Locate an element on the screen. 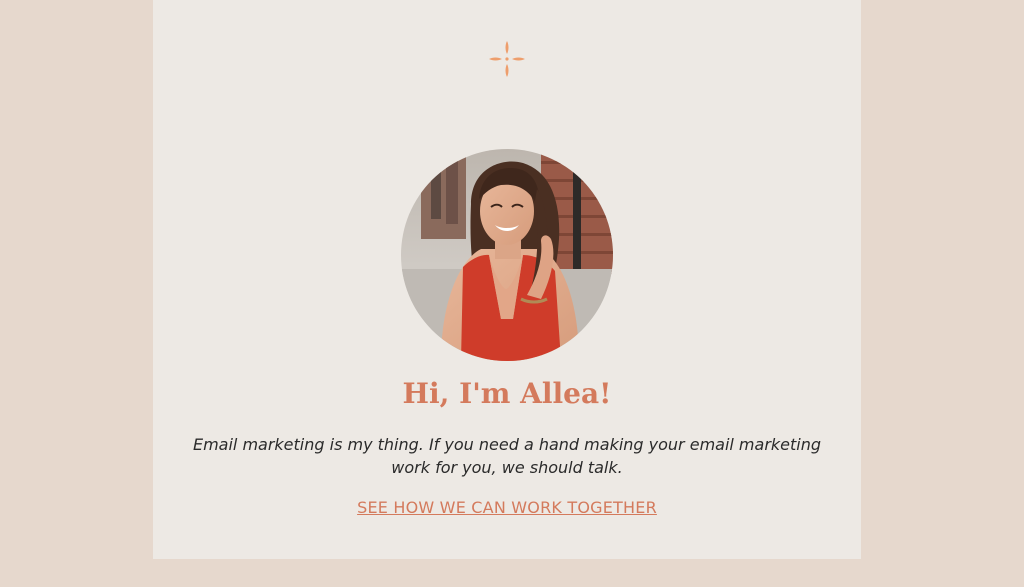 The height and width of the screenshot is (587, 1024). greeting-heading: Hi, I'm Allea! is located at coordinates (507, 393).